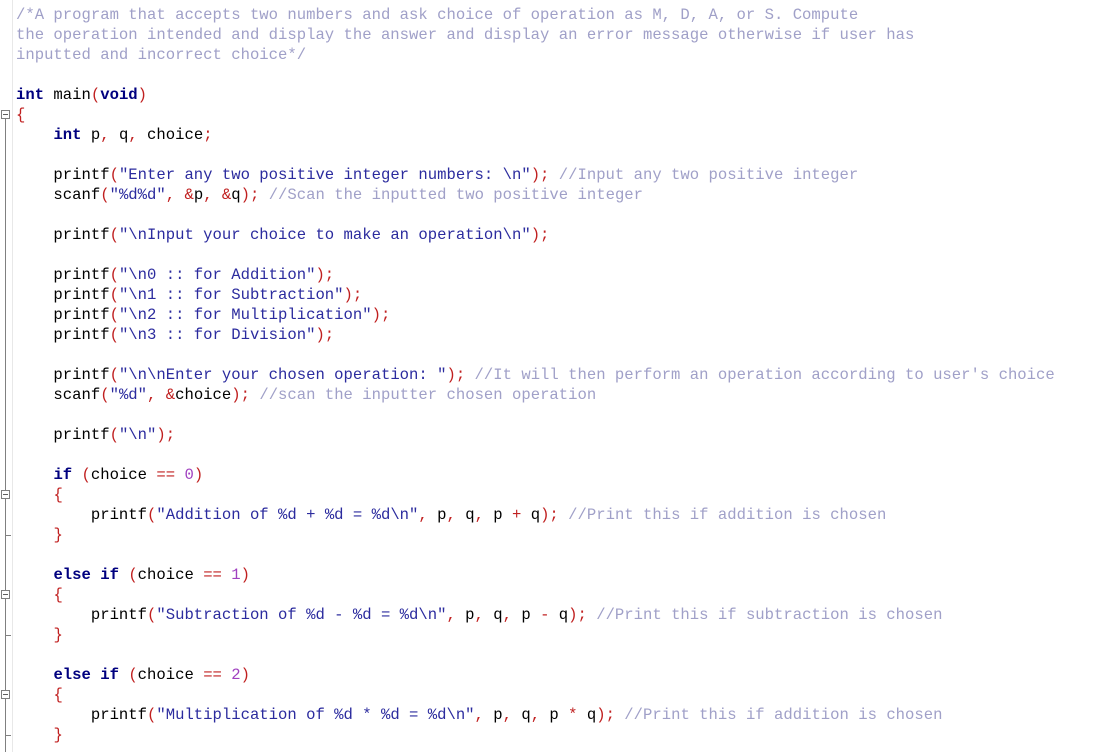  I want to click on code-line: printf("\n3 :: for Division");, so click(535, 335).